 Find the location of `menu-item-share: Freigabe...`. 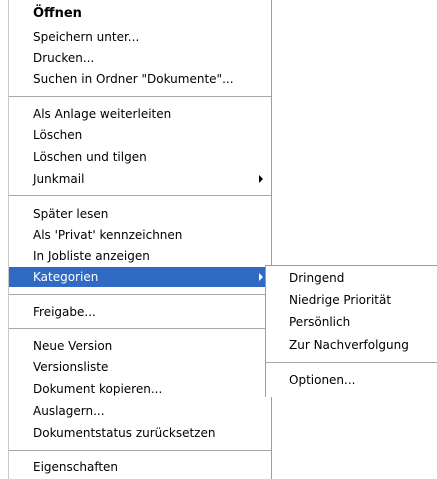

menu-item-share: Freigabe... is located at coordinates (152, 312).